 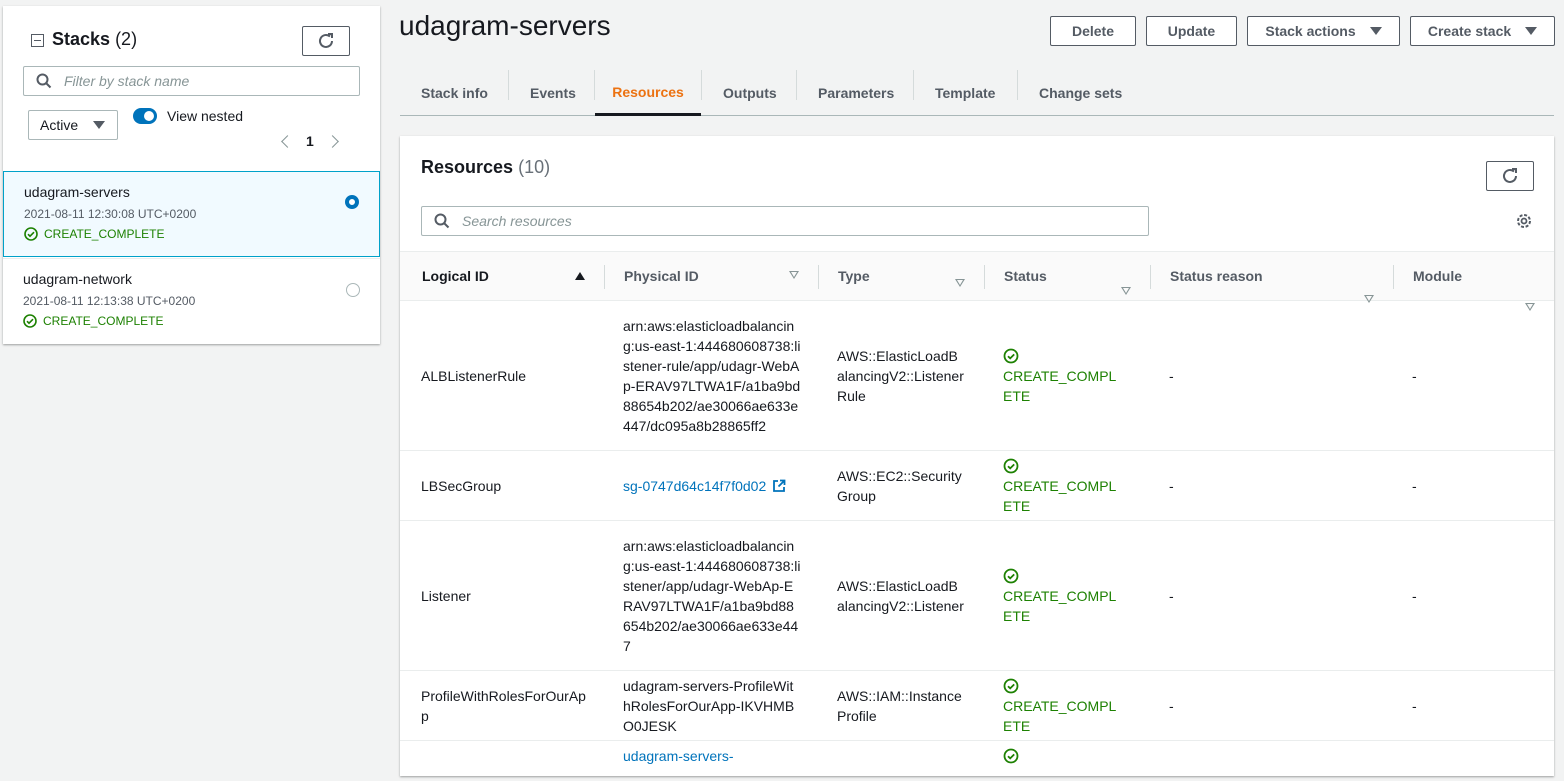 I want to click on col-physical-id: Physical ID, so click(x=661, y=276).